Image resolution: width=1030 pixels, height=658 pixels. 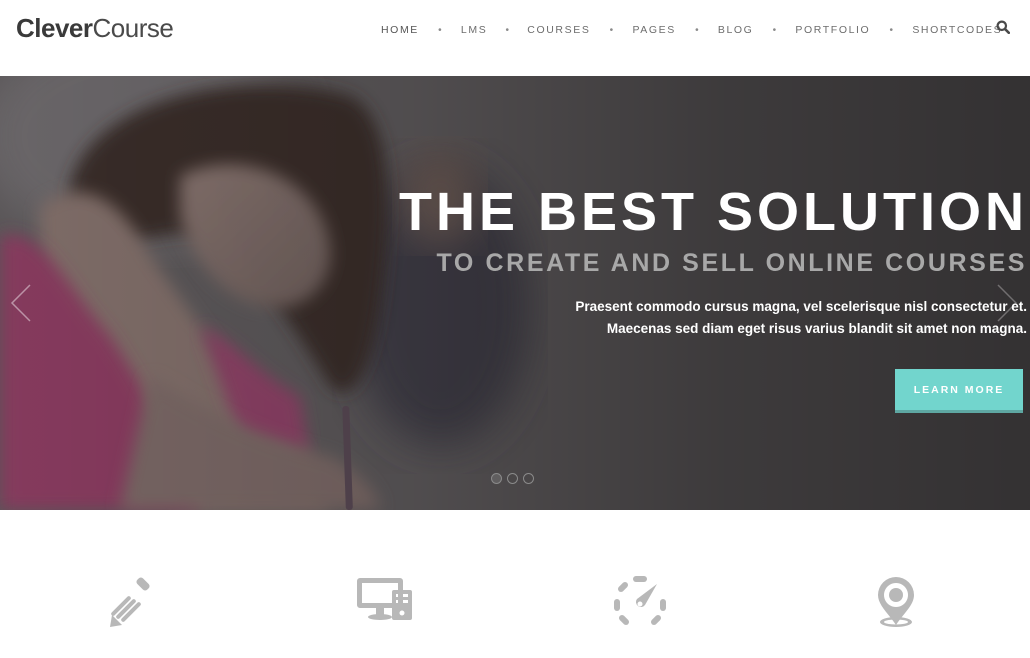 What do you see at coordinates (736, 30) in the screenshot?
I see `nav-blog: BLOG` at bounding box center [736, 30].